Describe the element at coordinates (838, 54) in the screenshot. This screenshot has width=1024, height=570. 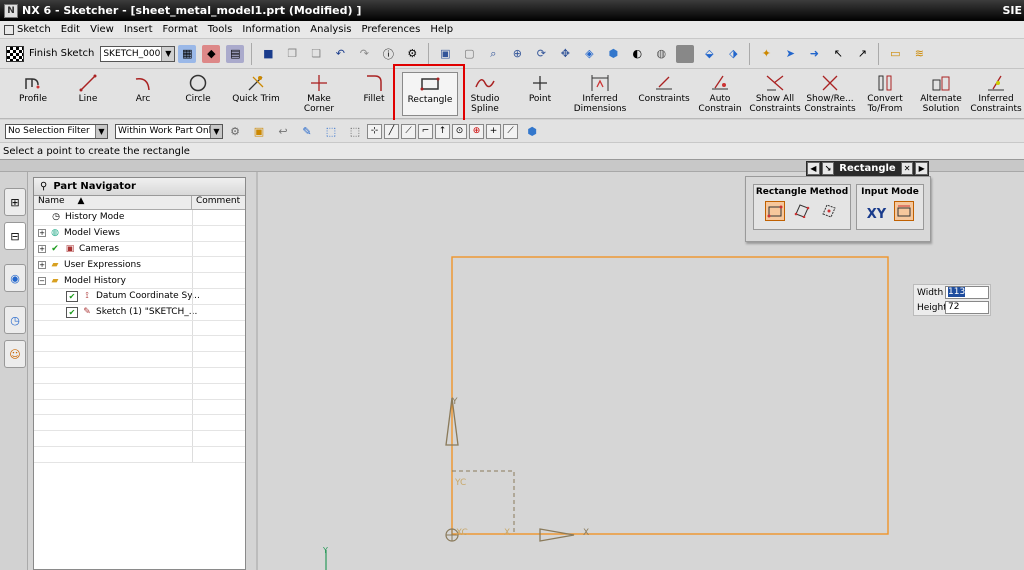
I see `pointer-icon: ↖` at that location.